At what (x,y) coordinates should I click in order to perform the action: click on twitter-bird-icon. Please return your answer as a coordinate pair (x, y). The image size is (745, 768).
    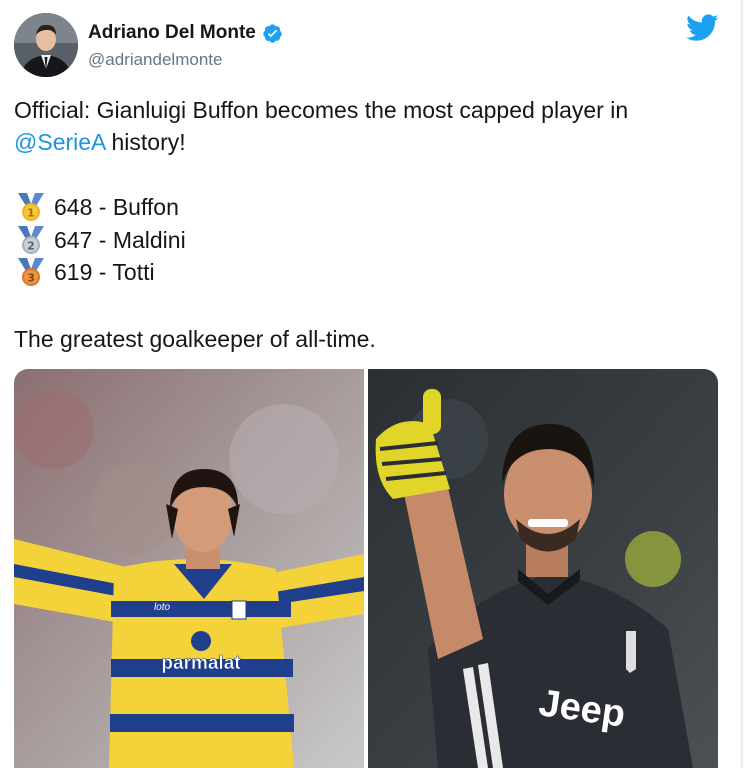
    Looking at the image, I should click on (702, 28).